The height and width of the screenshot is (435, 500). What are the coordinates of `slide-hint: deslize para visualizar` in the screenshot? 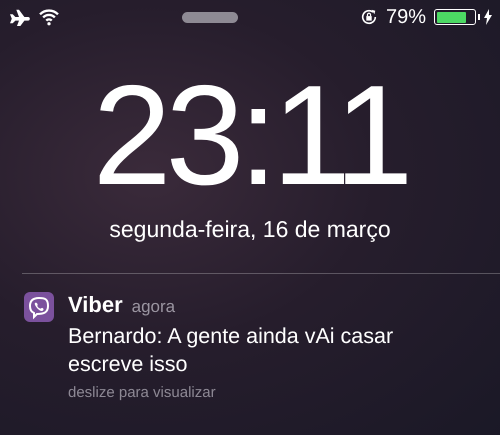 It's located at (142, 392).